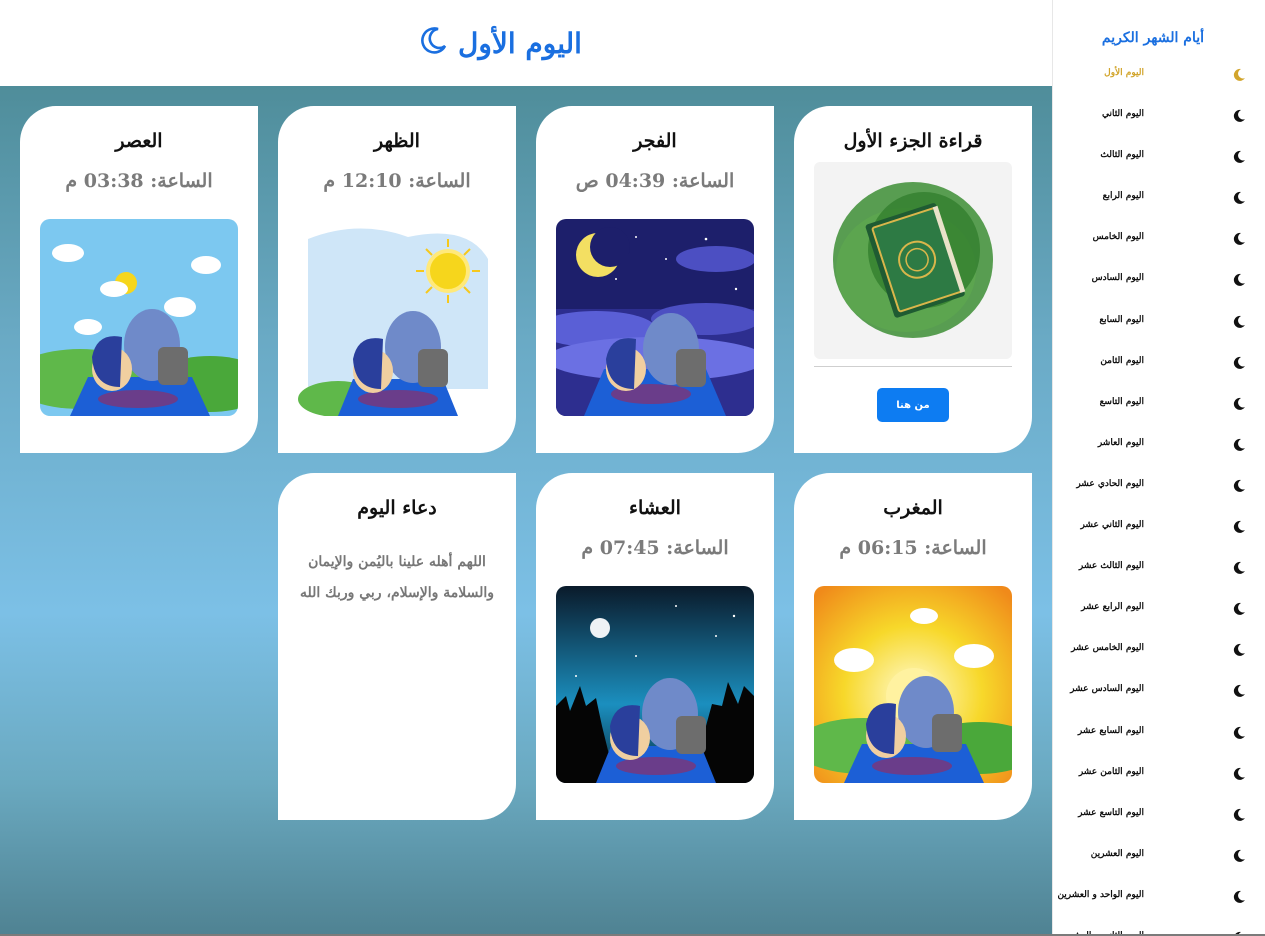 The height and width of the screenshot is (936, 1265). Describe the element at coordinates (1159, 738) in the screenshot. I see `sidebar-day-item: اليوم السابع عشر` at that location.